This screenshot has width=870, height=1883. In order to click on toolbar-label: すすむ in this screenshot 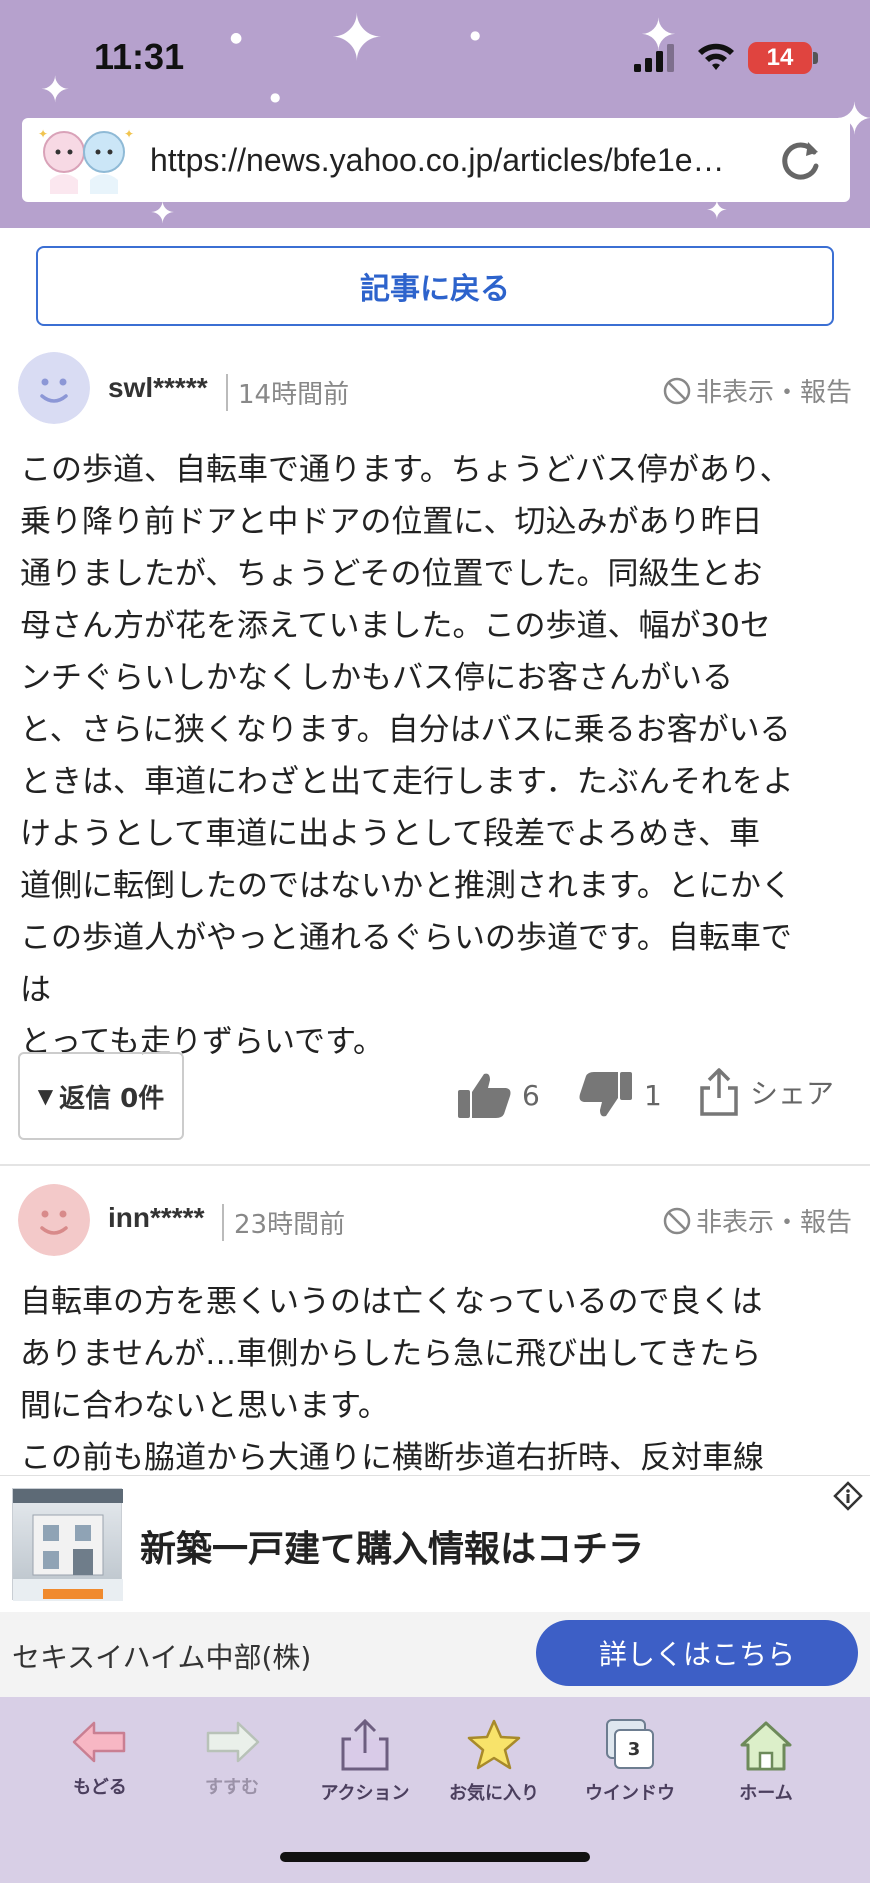, I will do `click(232, 1787)`.